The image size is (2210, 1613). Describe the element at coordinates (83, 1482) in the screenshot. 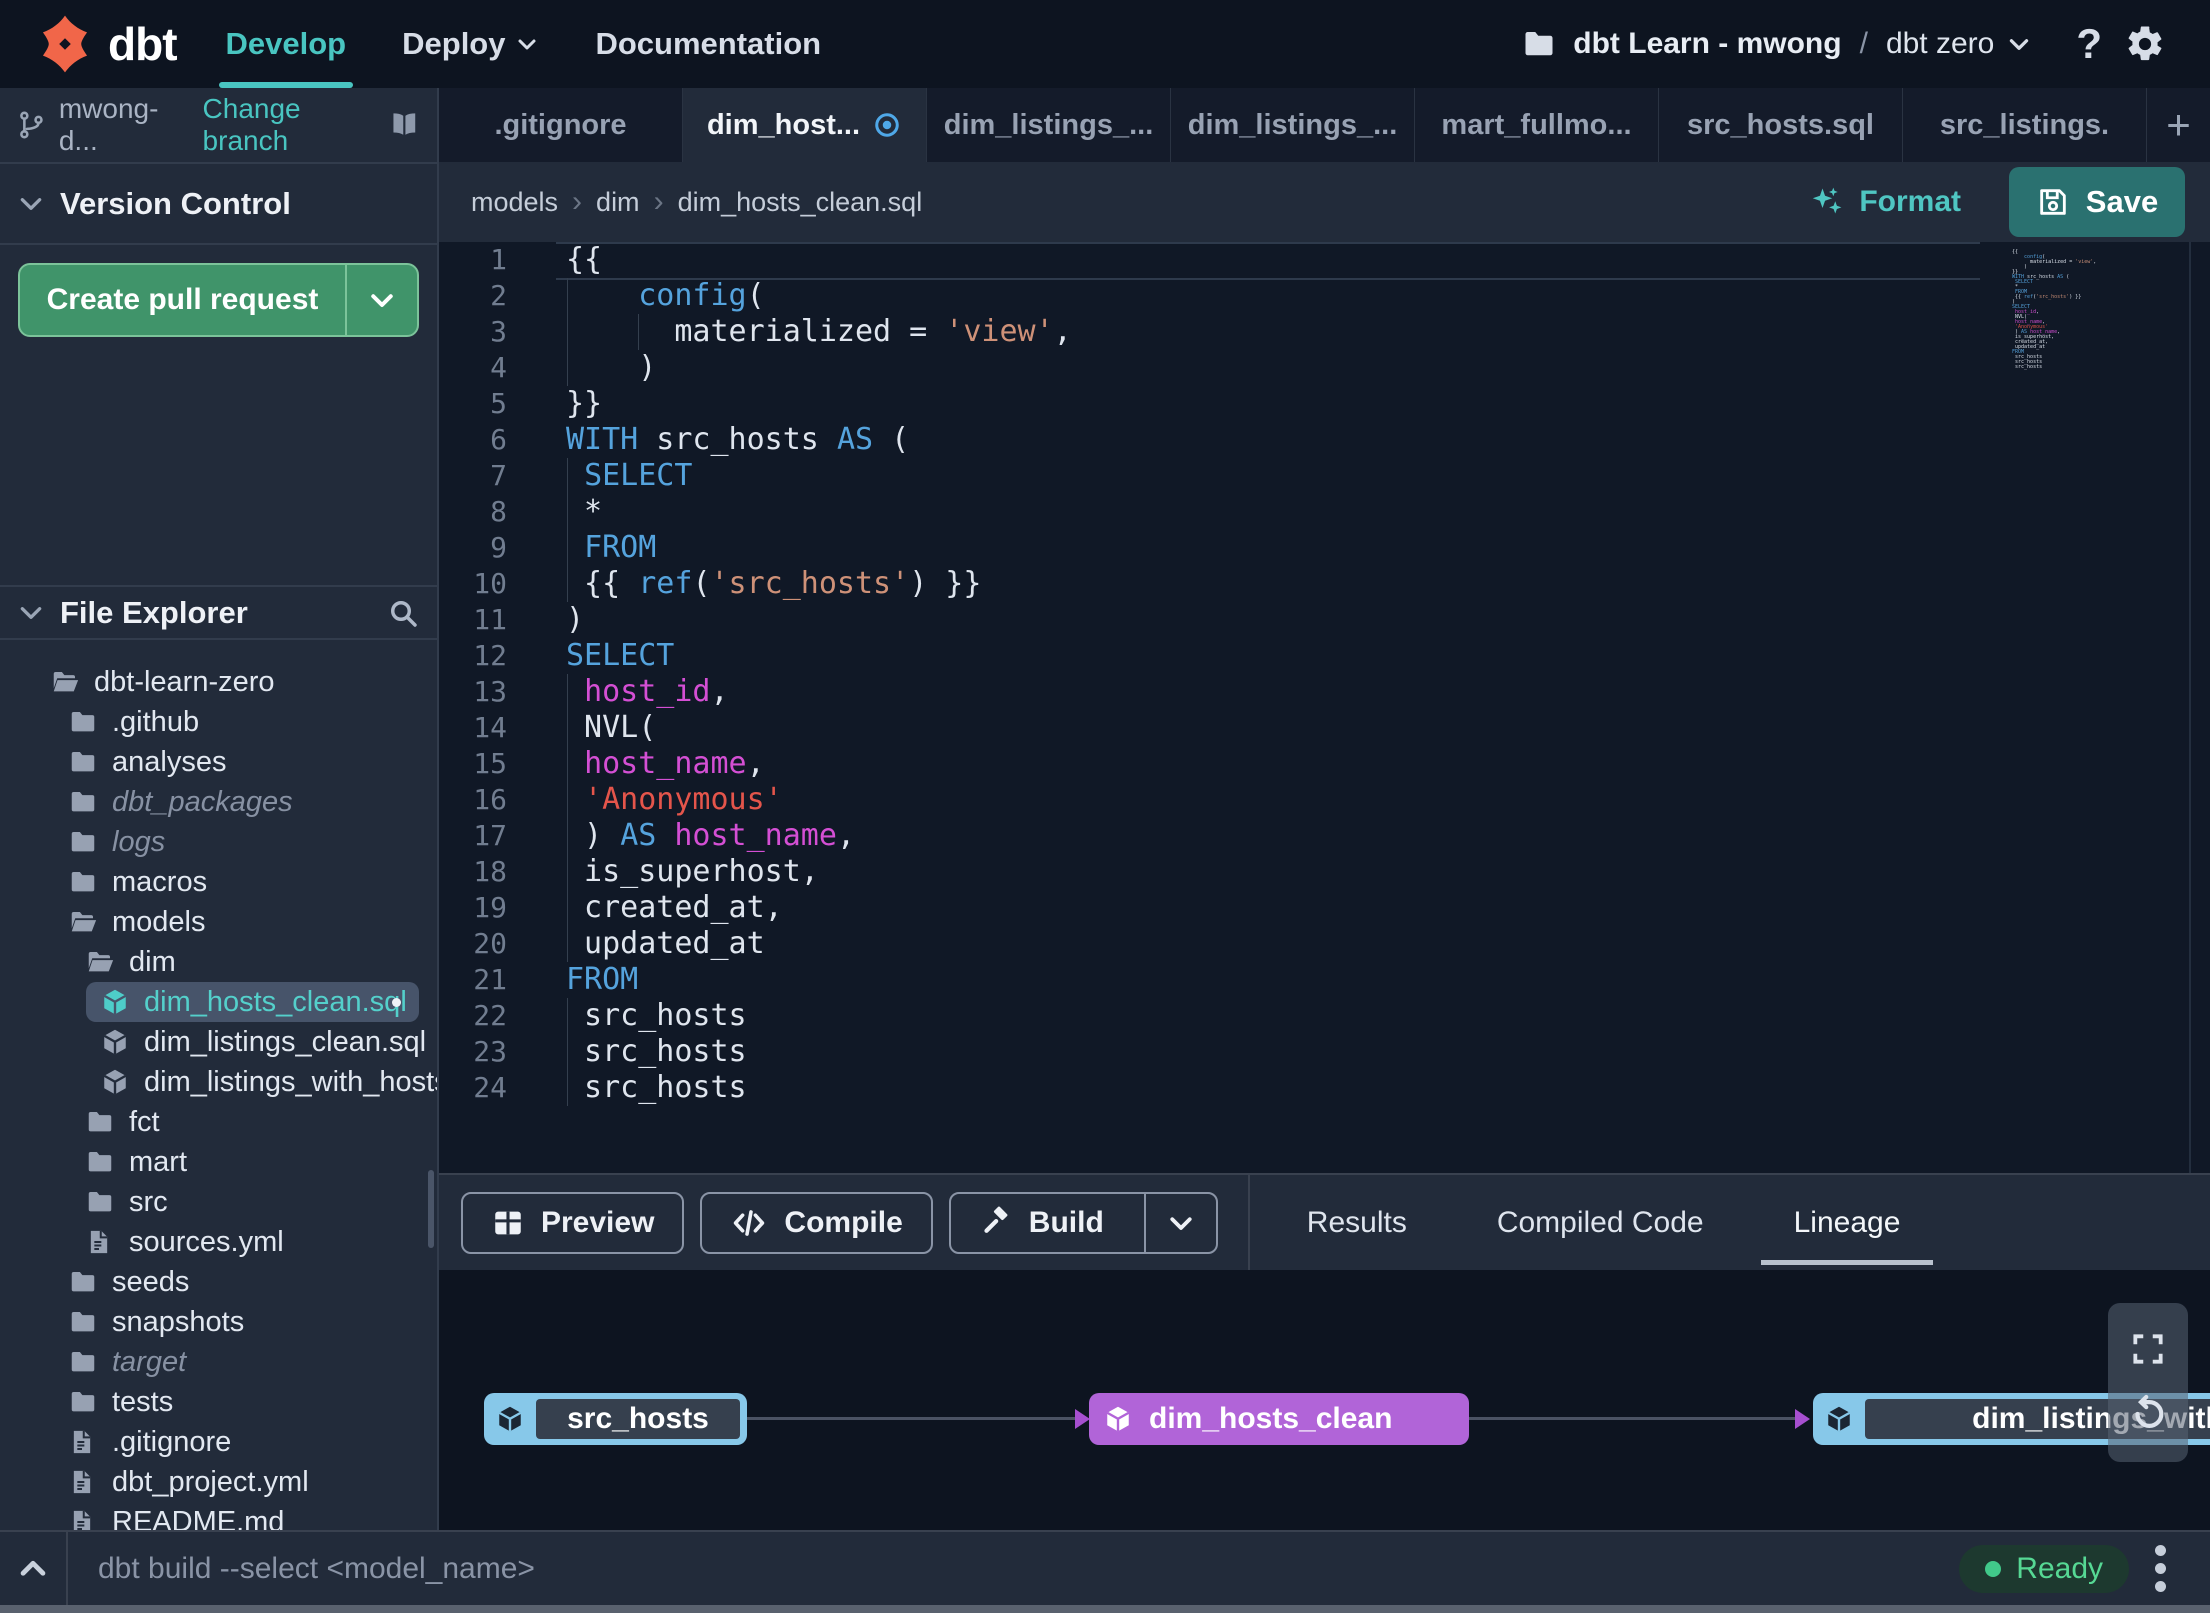

I see `file-icon` at that location.